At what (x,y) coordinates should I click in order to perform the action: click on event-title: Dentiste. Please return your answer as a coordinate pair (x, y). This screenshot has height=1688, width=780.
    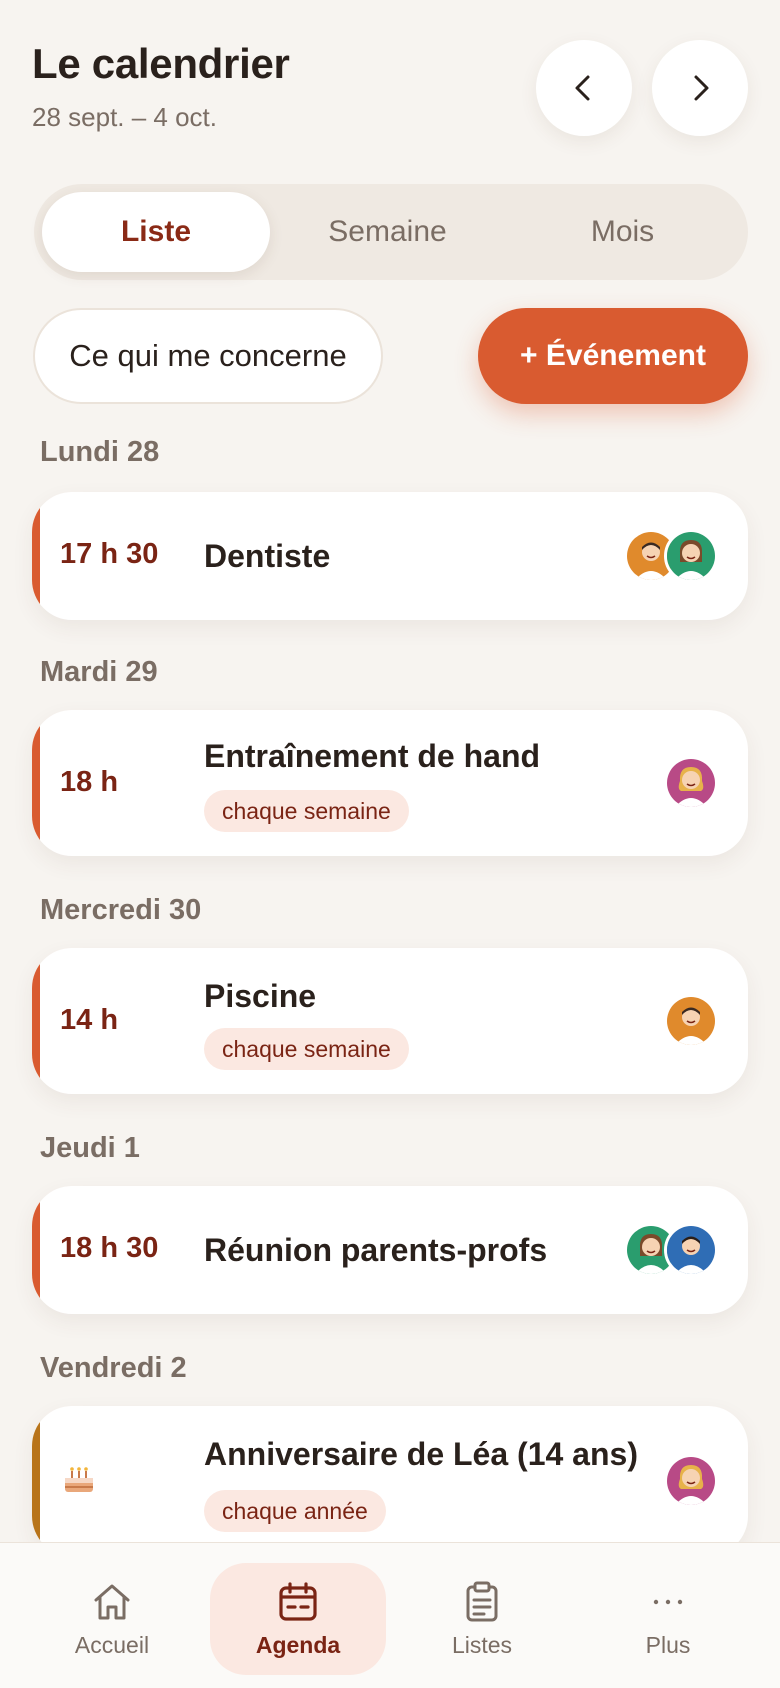
    Looking at the image, I should click on (267, 556).